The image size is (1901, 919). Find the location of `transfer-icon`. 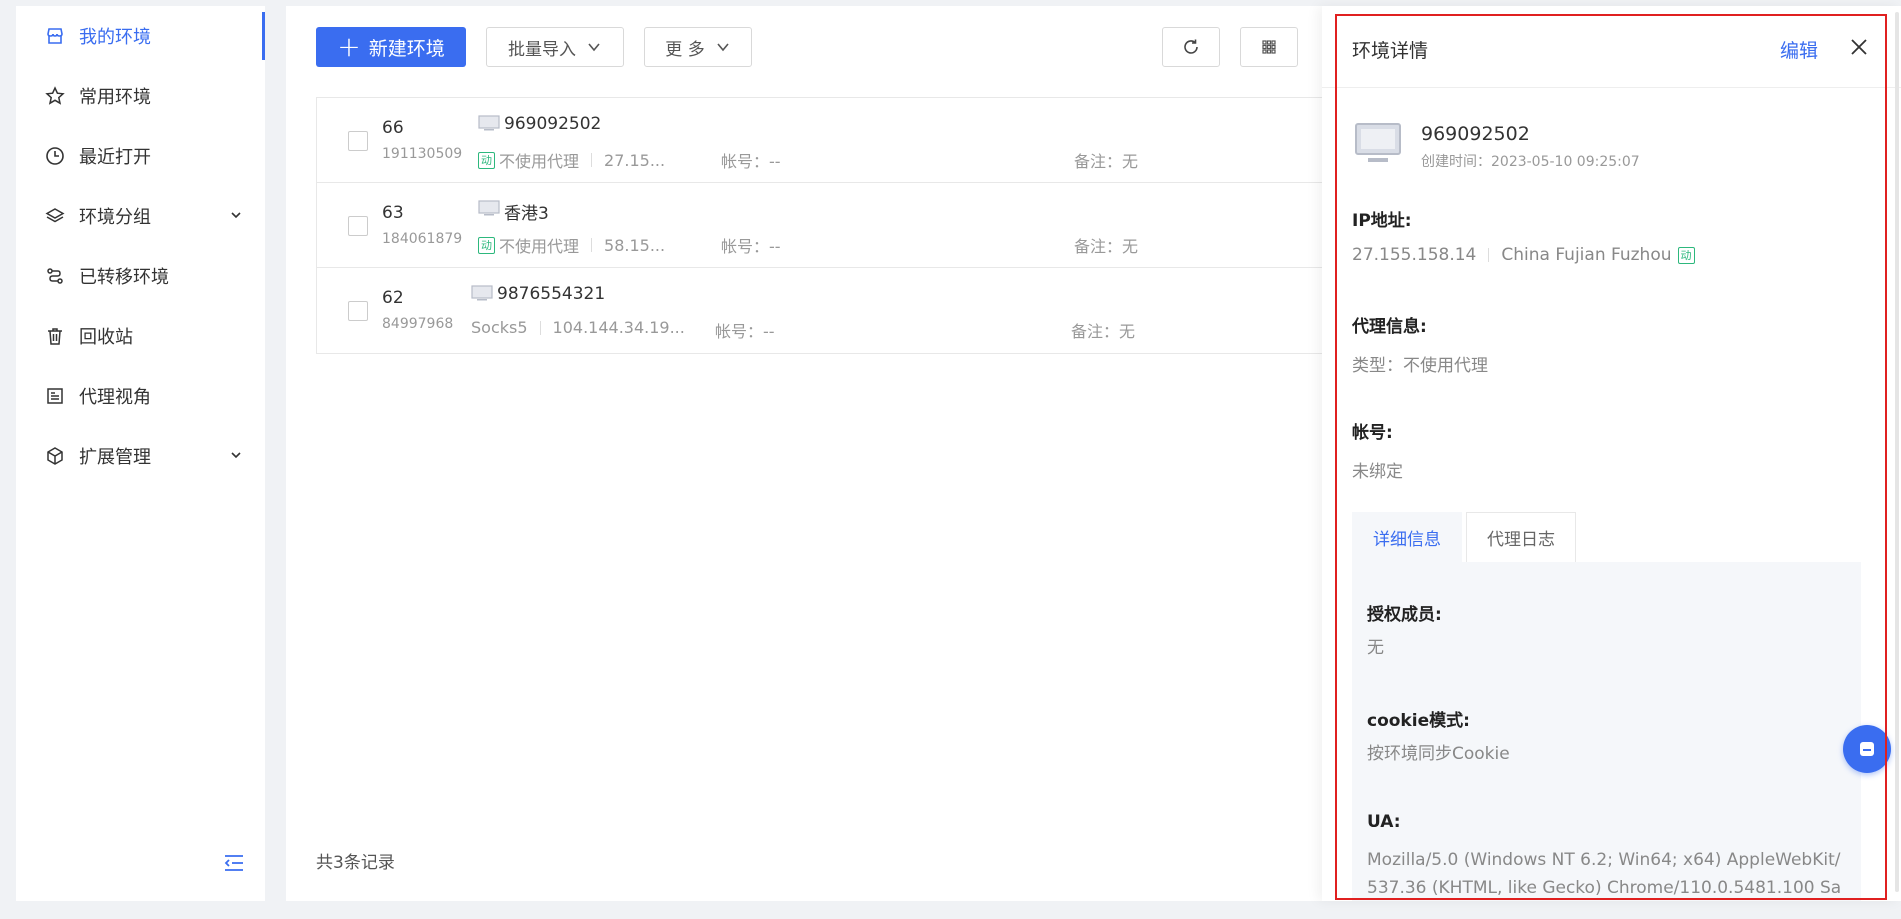

transfer-icon is located at coordinates (55, 276).